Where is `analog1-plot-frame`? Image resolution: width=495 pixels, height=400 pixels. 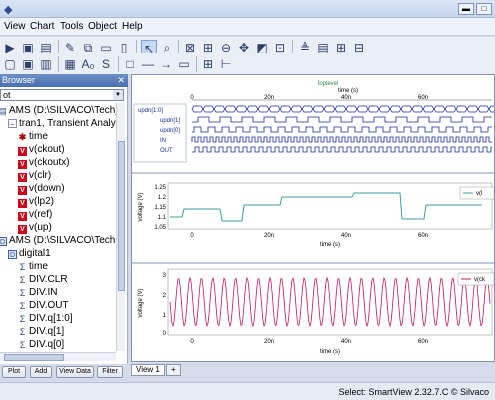 analog1-plot-frame is located at coordinates (330, 206).